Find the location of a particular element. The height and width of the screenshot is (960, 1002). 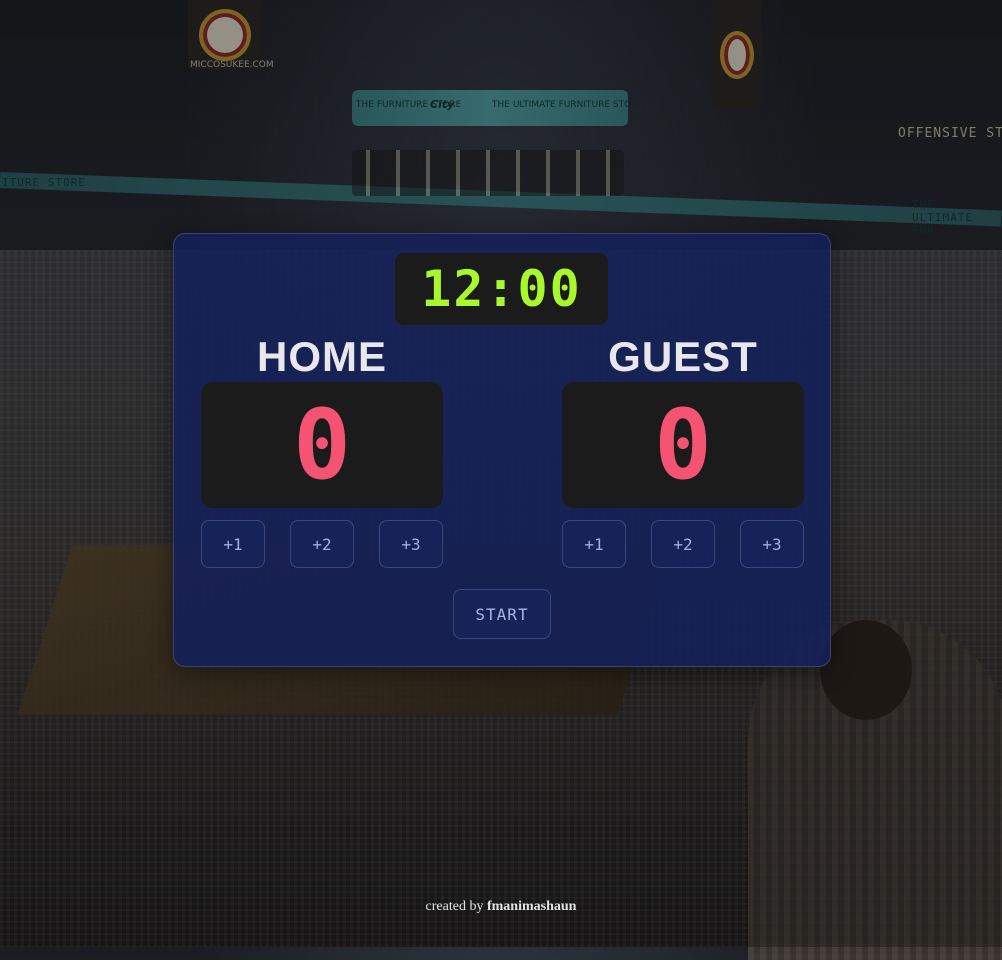

guest-score: 0 is located at coordinates (683, 445).